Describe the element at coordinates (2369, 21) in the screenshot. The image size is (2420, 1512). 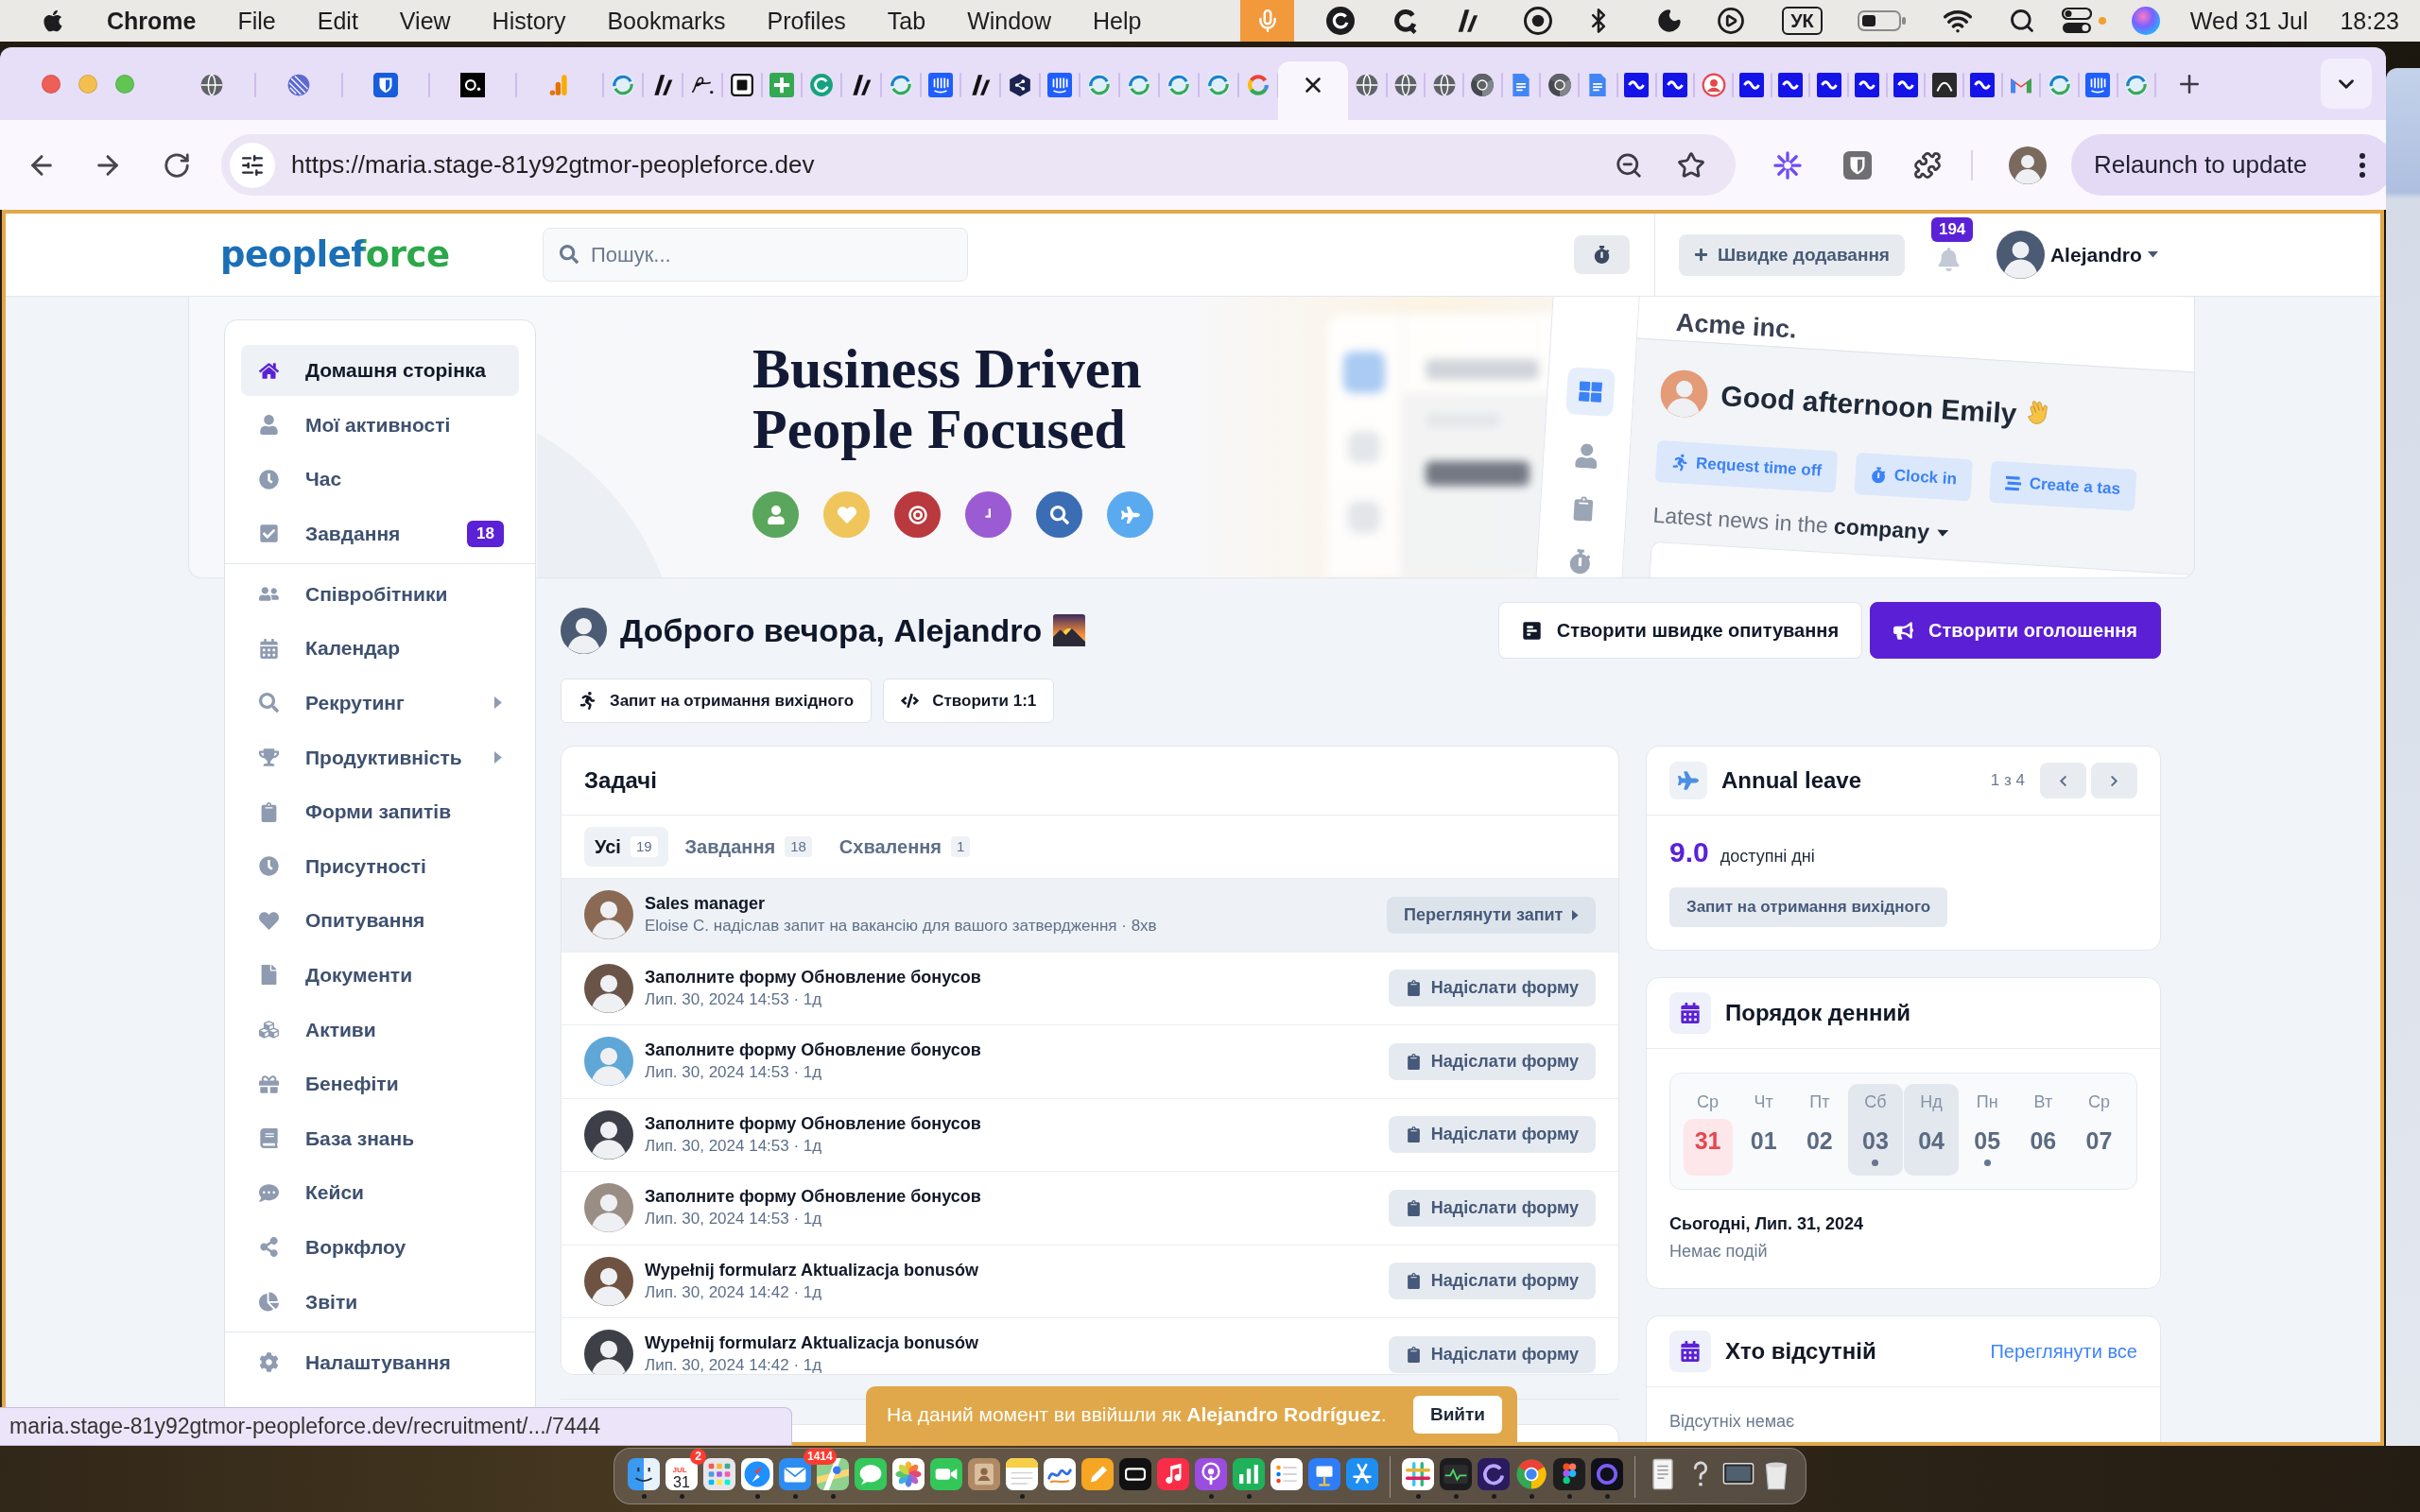
I see `menu-clock: 18:23` at that location.